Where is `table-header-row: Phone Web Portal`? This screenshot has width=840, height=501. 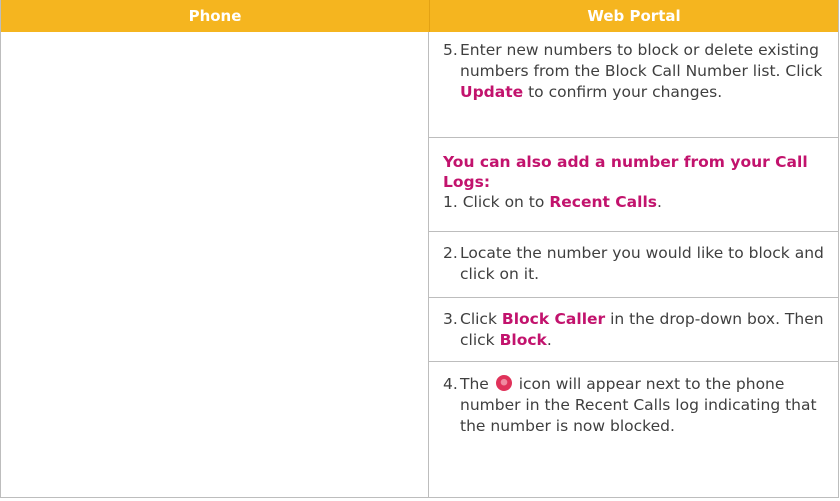 table-header-row: Phone Web Portal is located at coordinates (419, 16).